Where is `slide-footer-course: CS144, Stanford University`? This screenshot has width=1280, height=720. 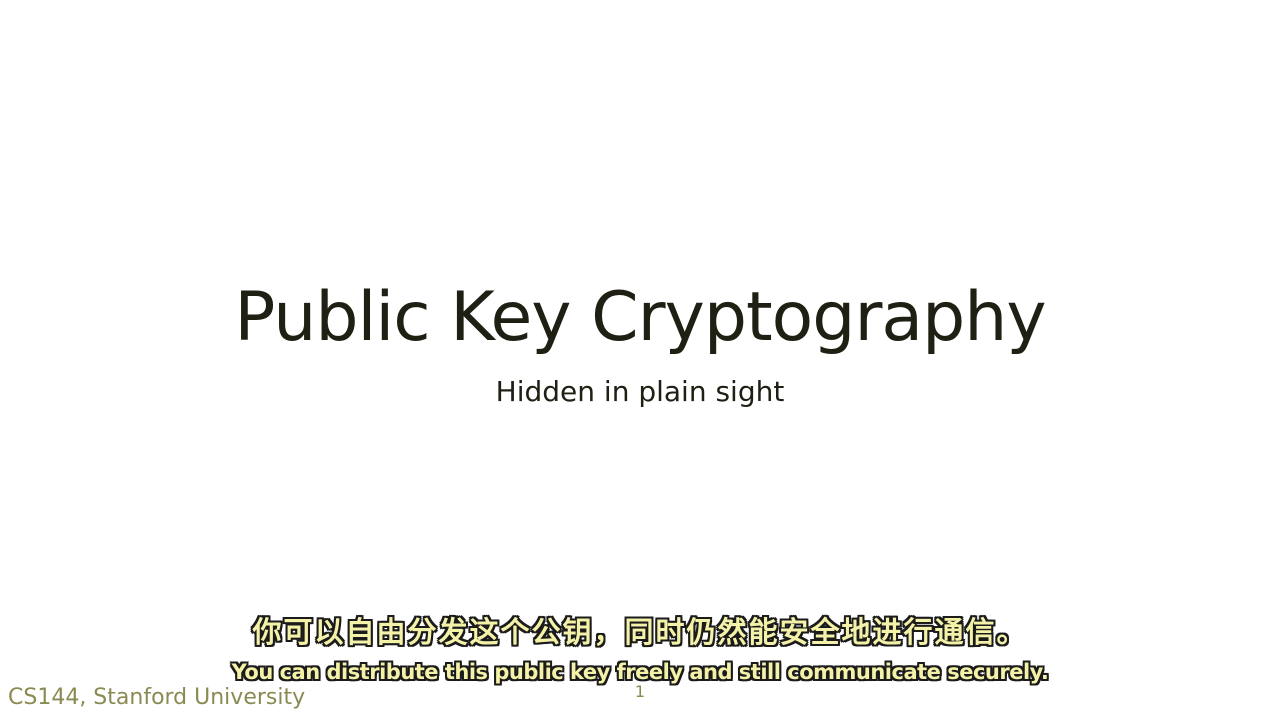 slide-footer-course: CS144, Stanford University is located at coordinates (157, 697).